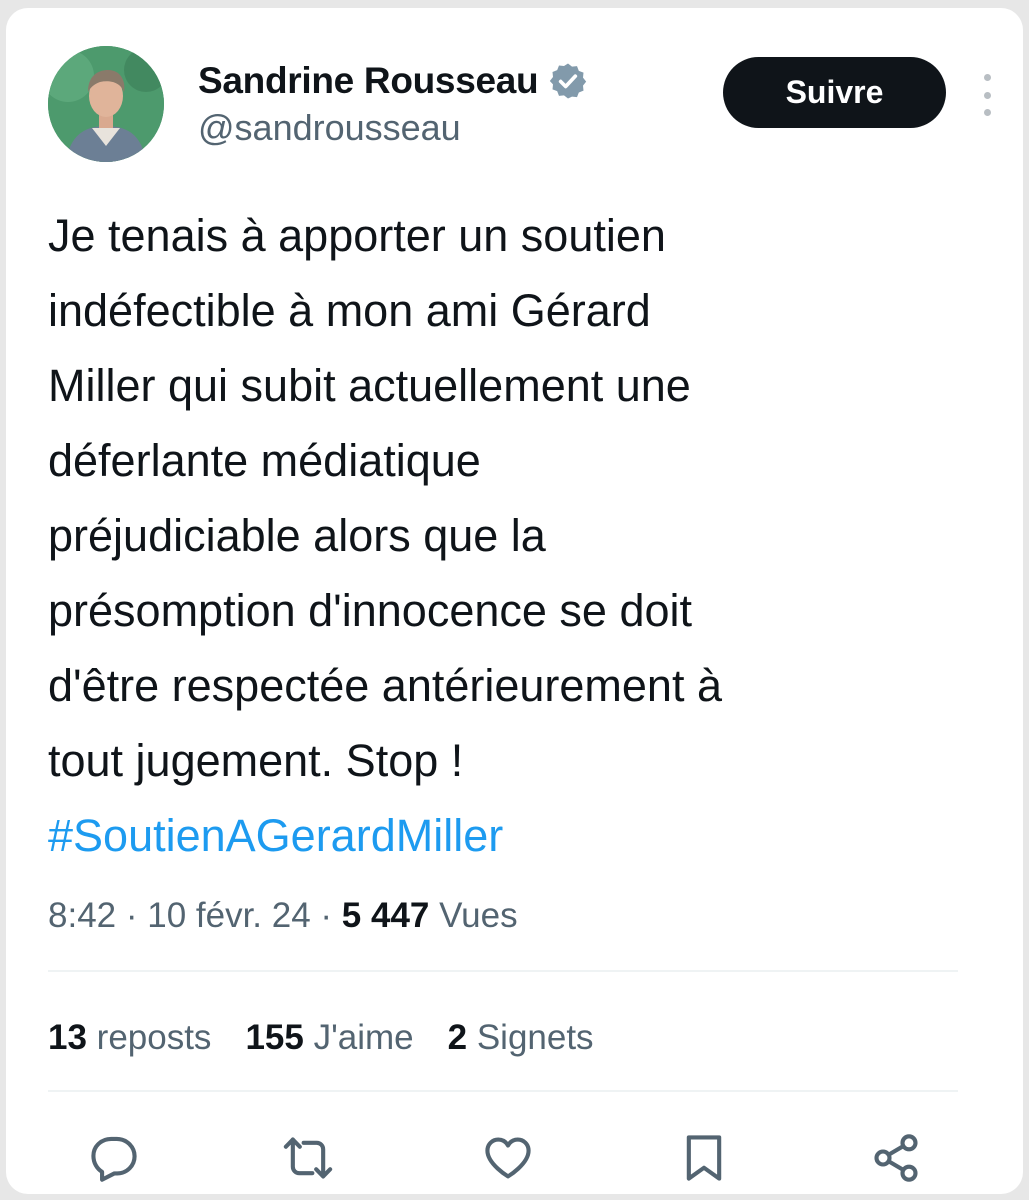 Image resolution: width=1029 pixels, height=1200 pixels. I want to click on tweet-line: préjudiciable alors que la, so click(297, 535).